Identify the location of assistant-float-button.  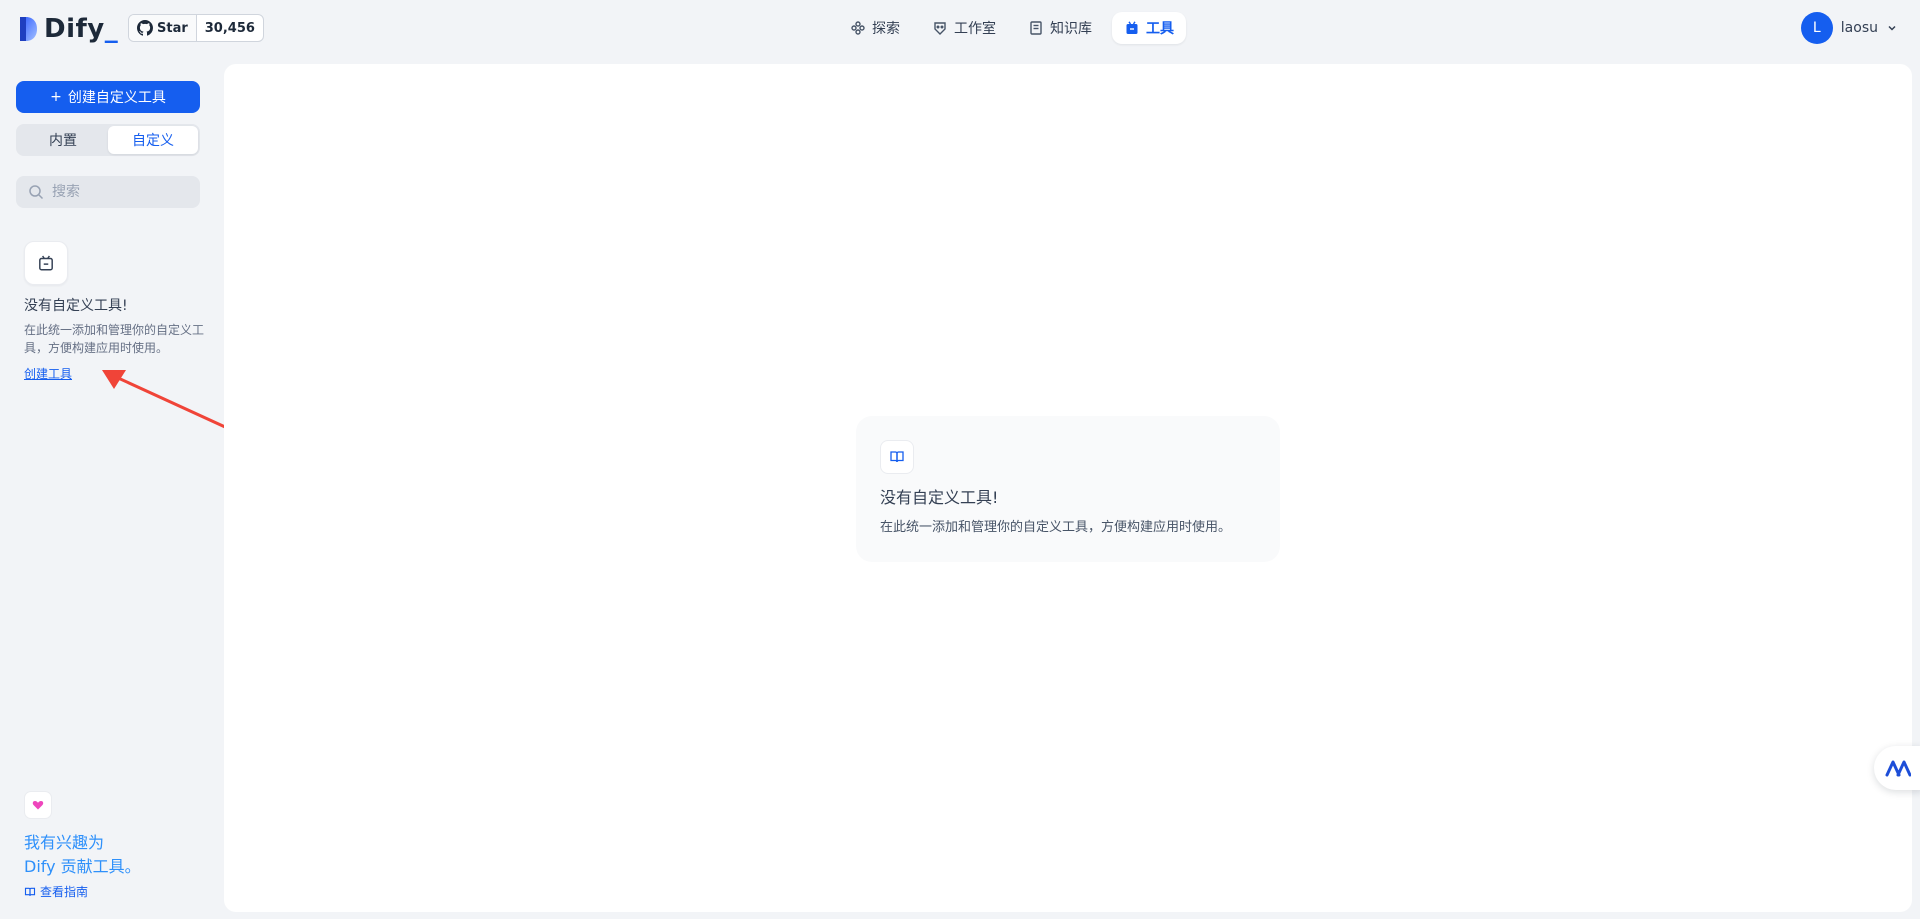
(1897, 768).